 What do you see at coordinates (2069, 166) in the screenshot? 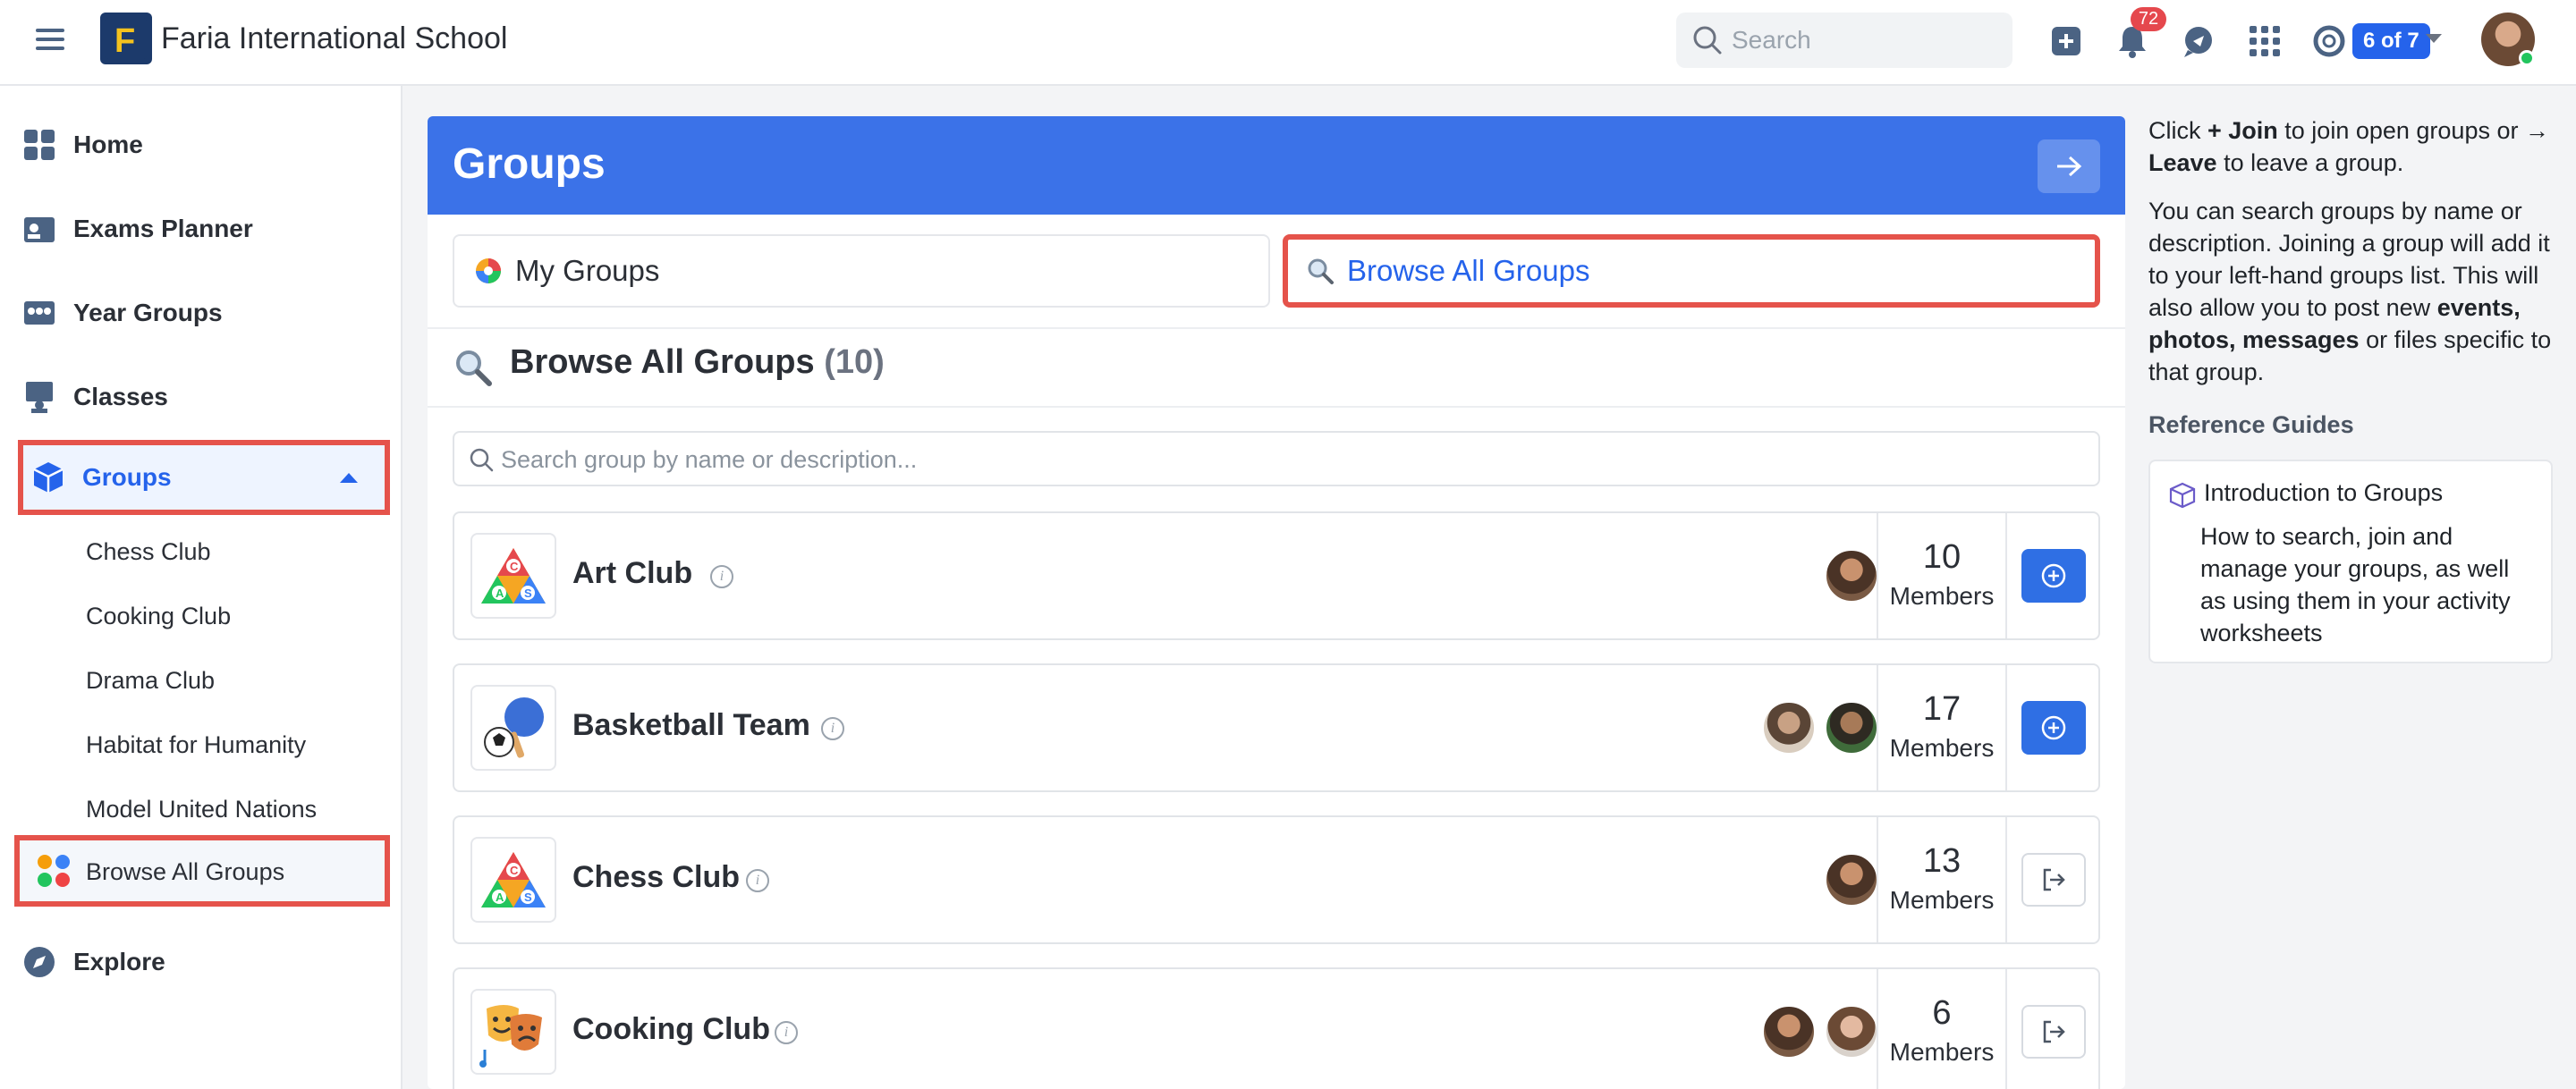
I see `collapse-panel-button` at bounding box center [2069, 166].